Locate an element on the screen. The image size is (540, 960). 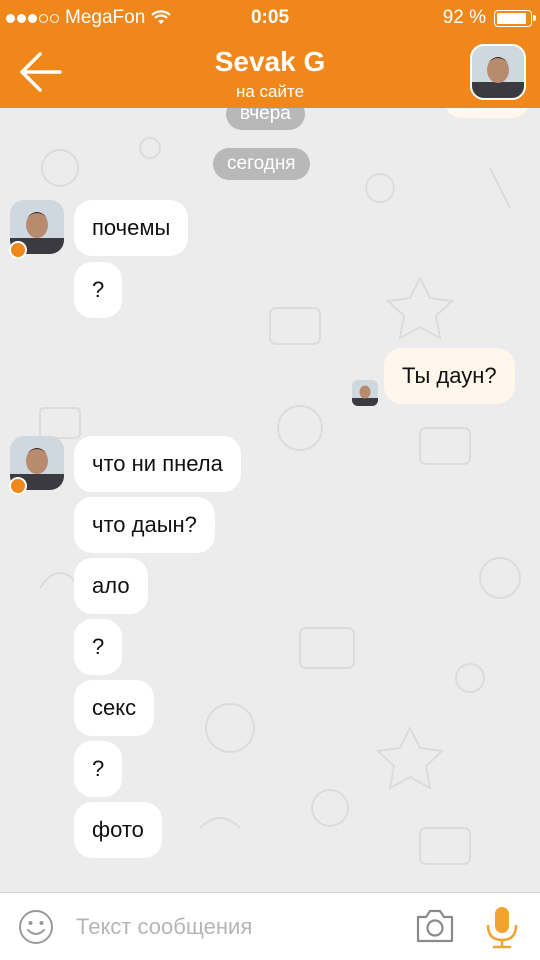
battery-fill is located at coordinates (512, 18).